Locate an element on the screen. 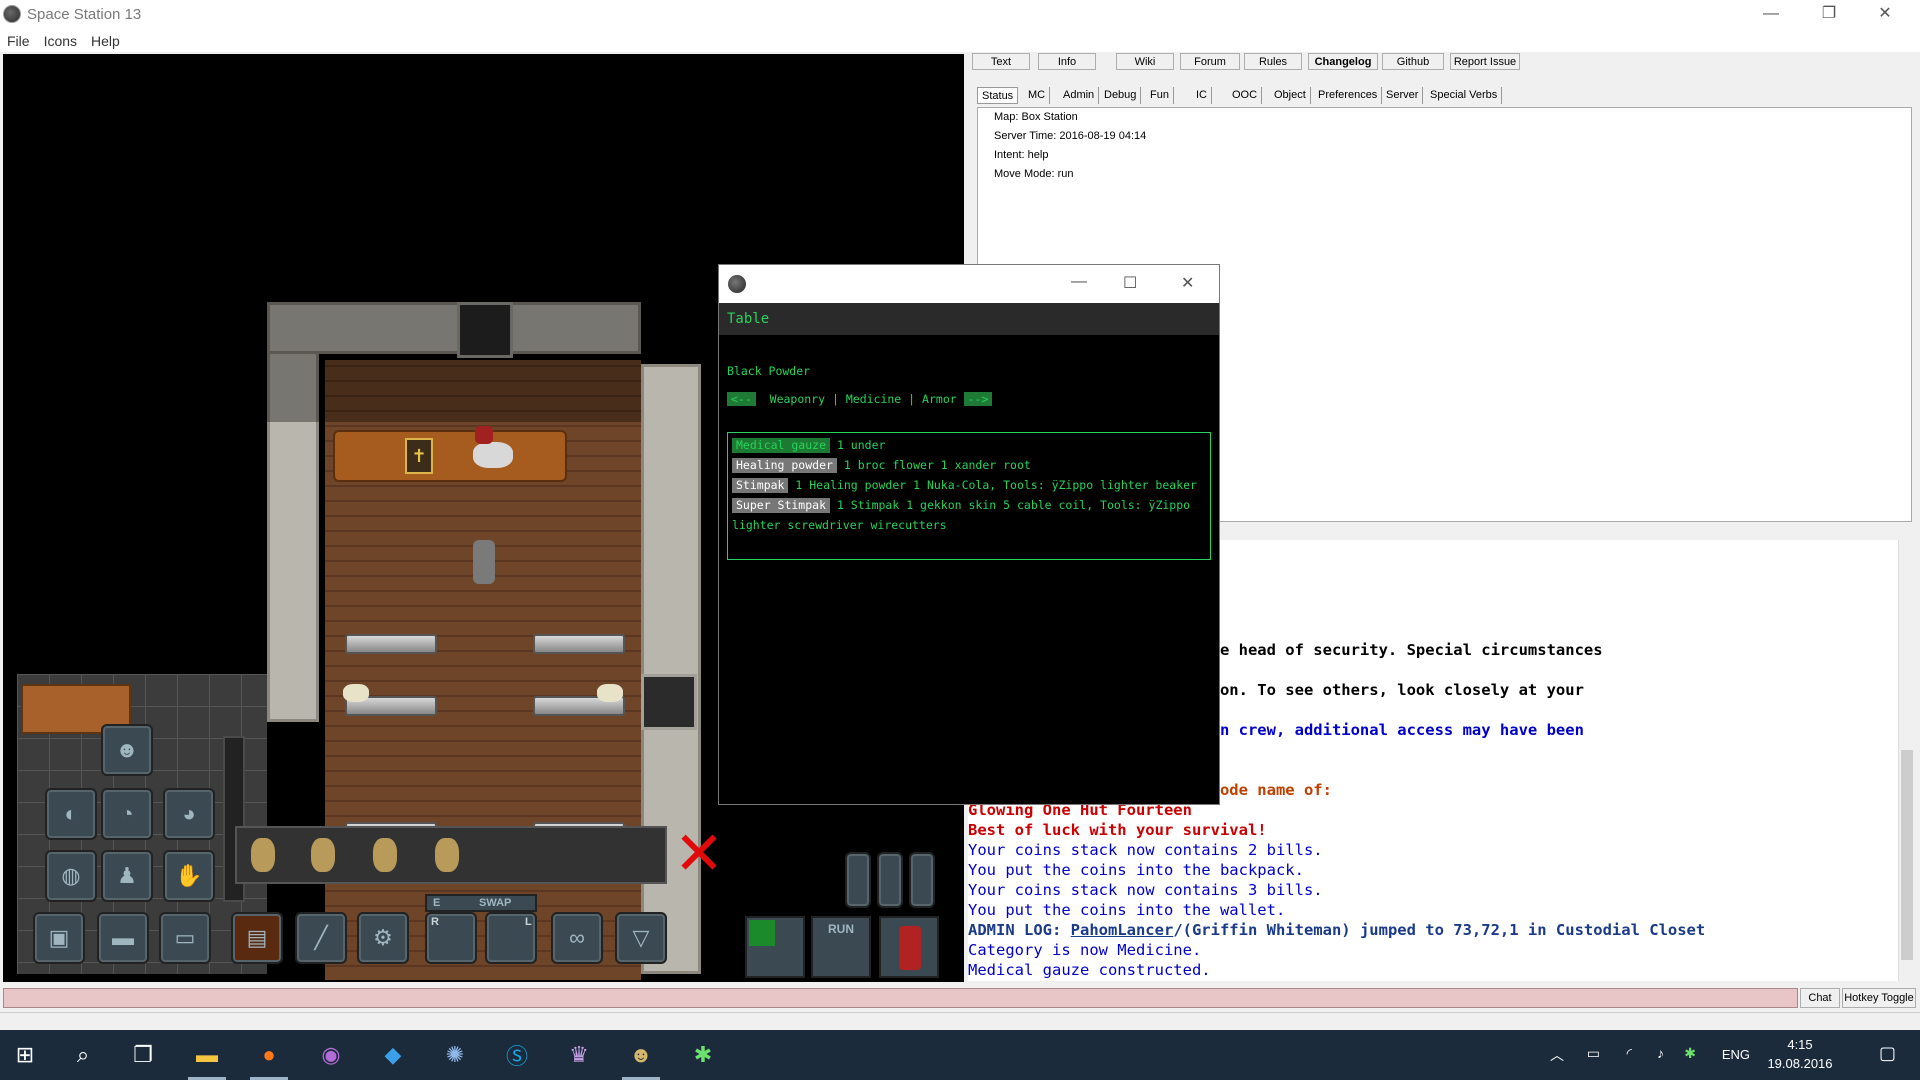 The image size is (1920, 1080). recipe-button: Healing powder is located at coordinates (784, 465).